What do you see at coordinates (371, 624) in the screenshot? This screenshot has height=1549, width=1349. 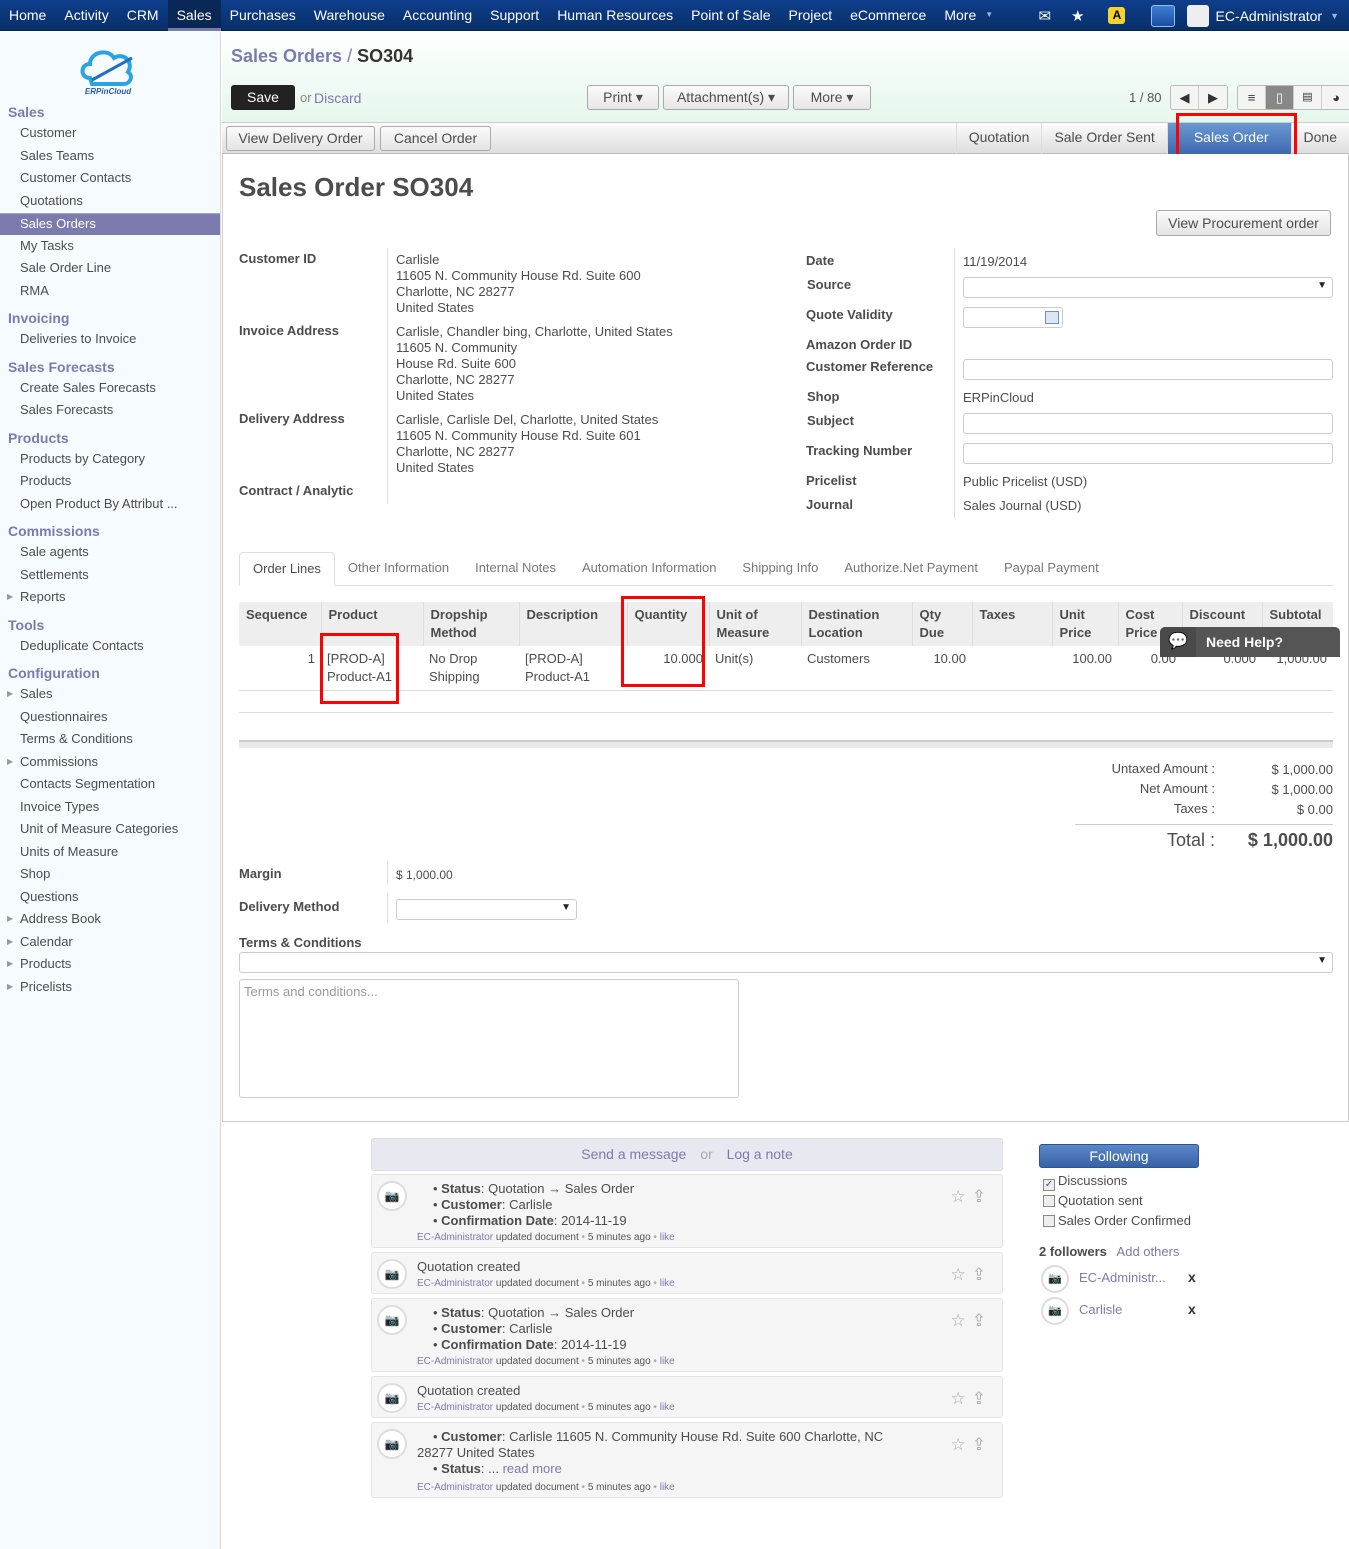 I see `column-header-product: Product` at bounding box center [371, 624].